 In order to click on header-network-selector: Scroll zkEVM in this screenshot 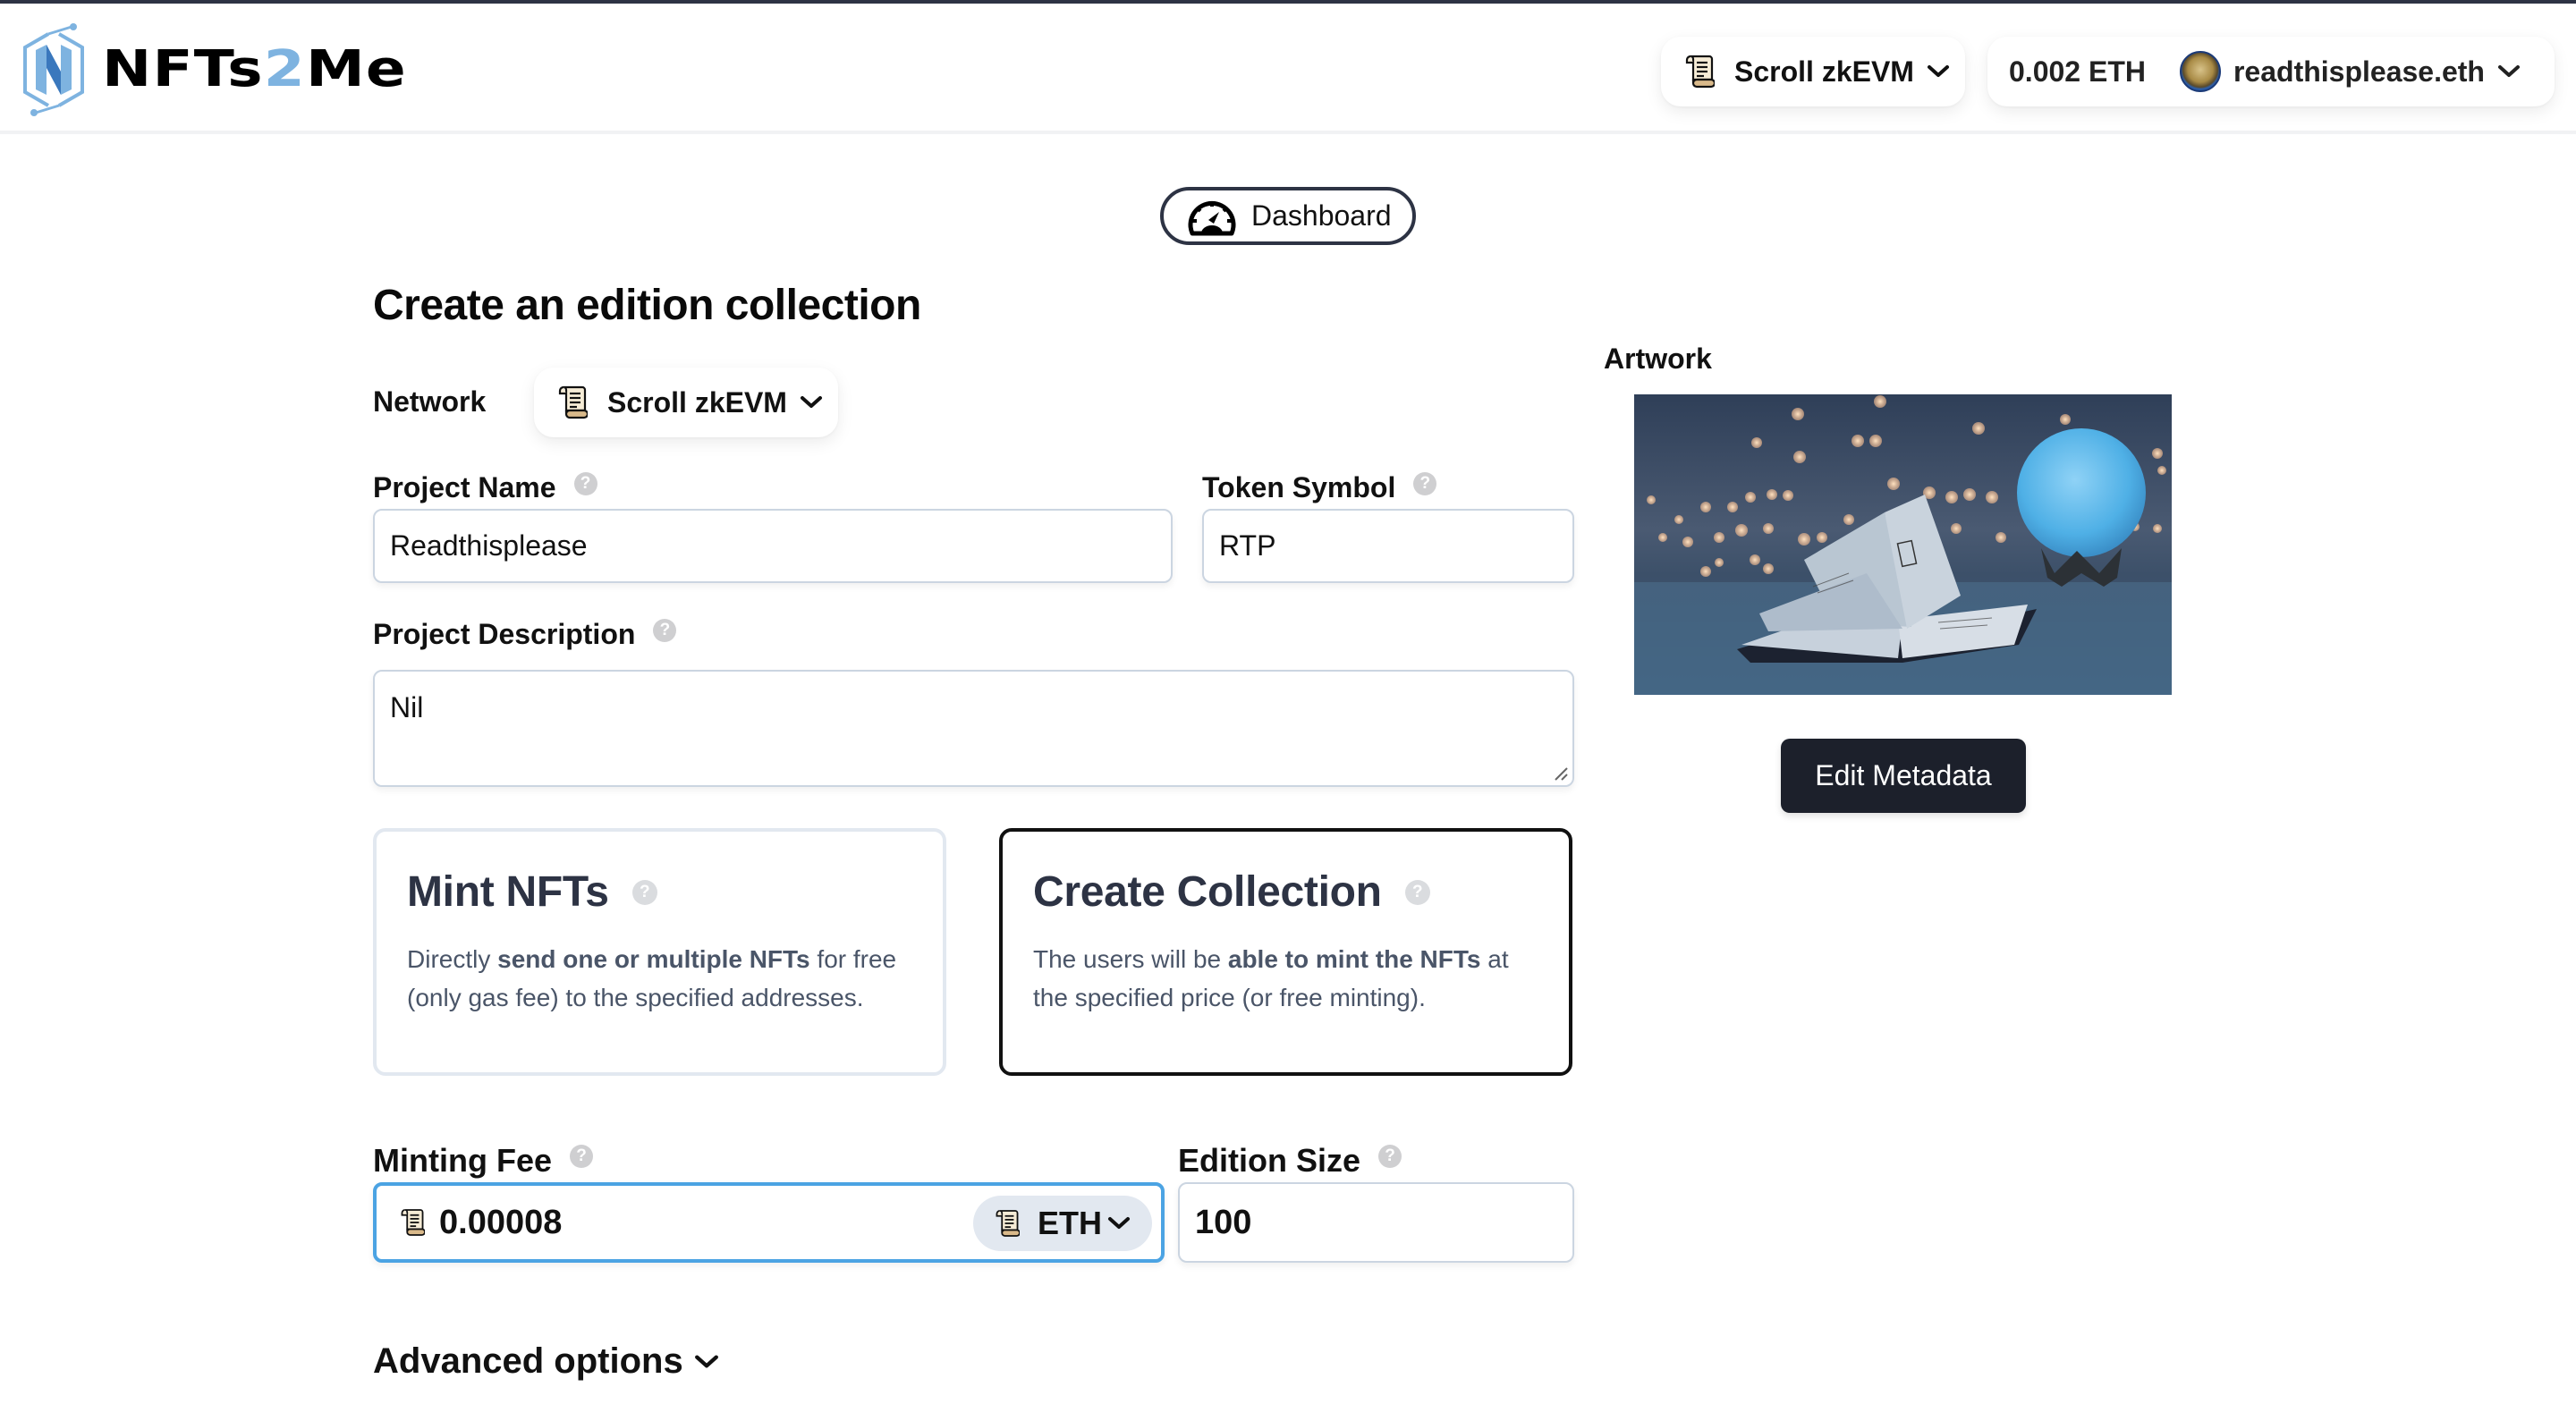, I will do `click(1813, 71)`.